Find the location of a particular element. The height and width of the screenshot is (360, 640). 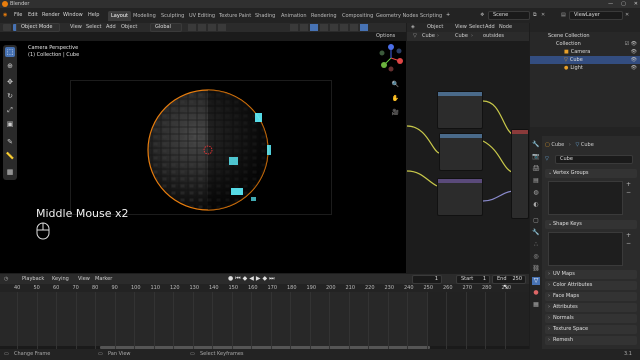

node-menu-object: Object is located at coordinates (435, 27).